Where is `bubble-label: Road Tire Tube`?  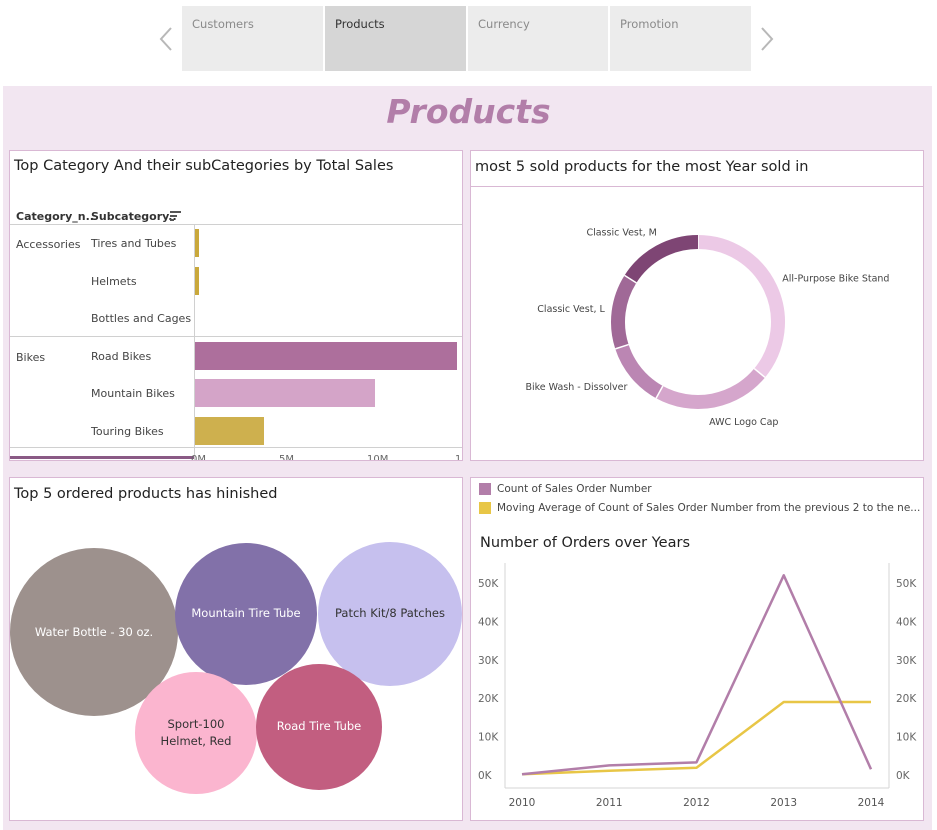 bubble-label: Road Tire Tube is located at coordinates (319, 726).